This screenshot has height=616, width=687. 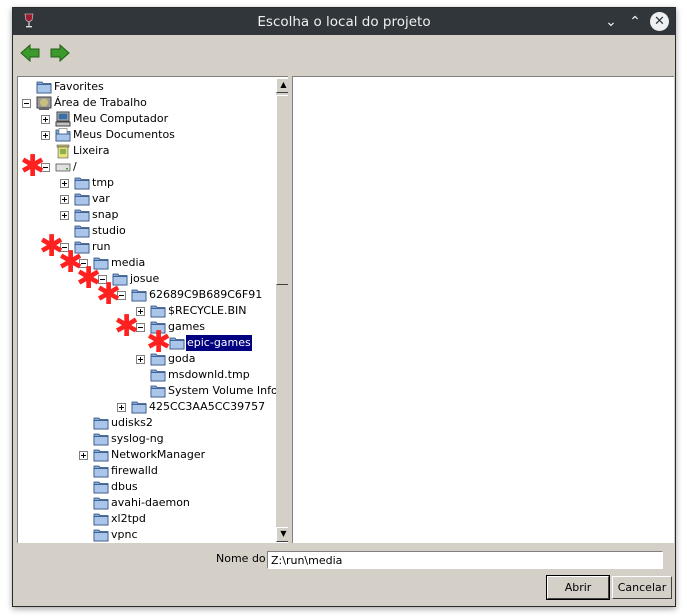 I want to click on tree-row: var, so click(x=147, y=199).